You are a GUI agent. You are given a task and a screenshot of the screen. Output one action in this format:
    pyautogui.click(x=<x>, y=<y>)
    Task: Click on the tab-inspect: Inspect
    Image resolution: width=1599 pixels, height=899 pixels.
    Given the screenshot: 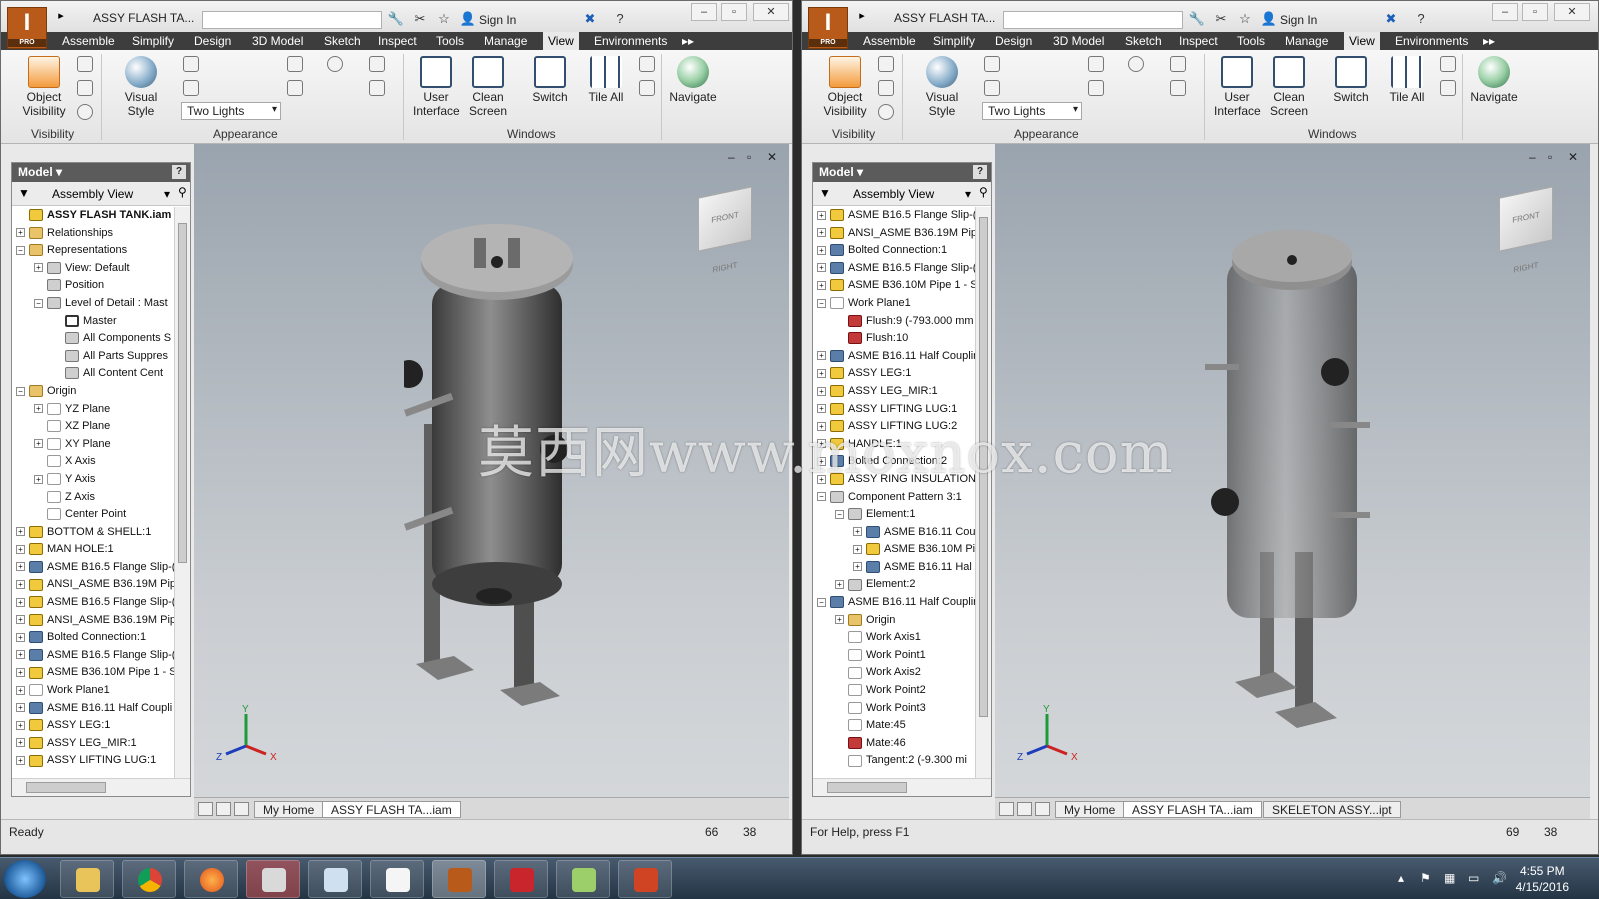 What is the action you would take?
    pyautogui.click(x=397, y=41)
    